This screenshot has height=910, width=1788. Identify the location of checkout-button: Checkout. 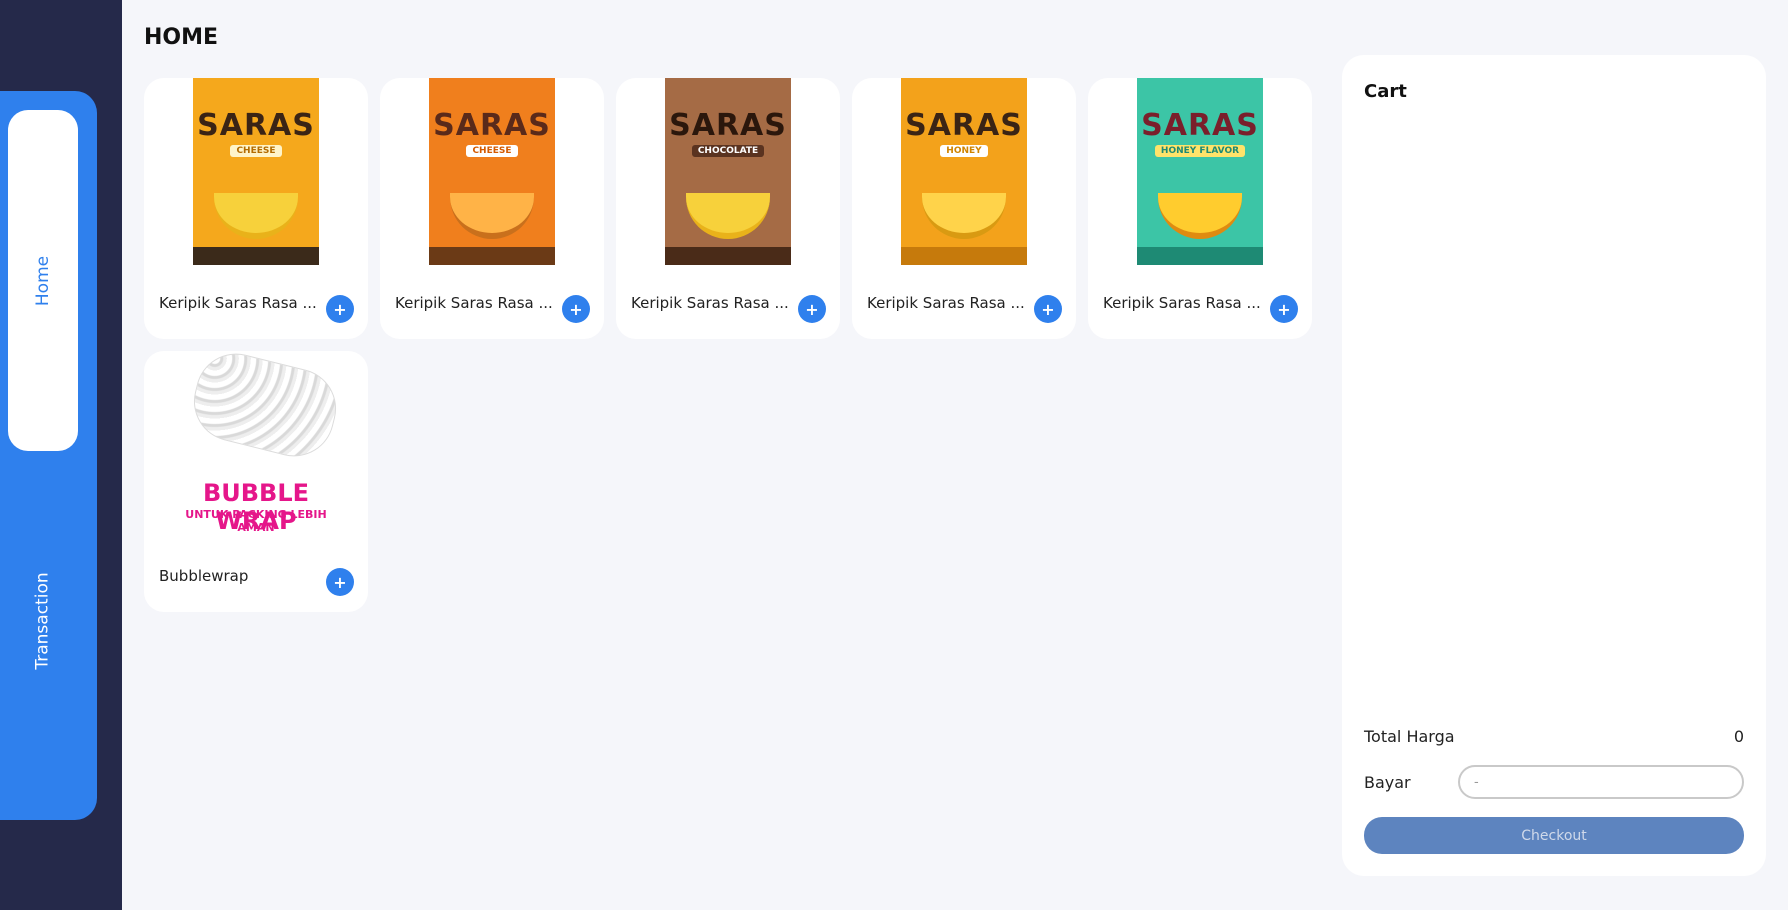
(1554, 835).